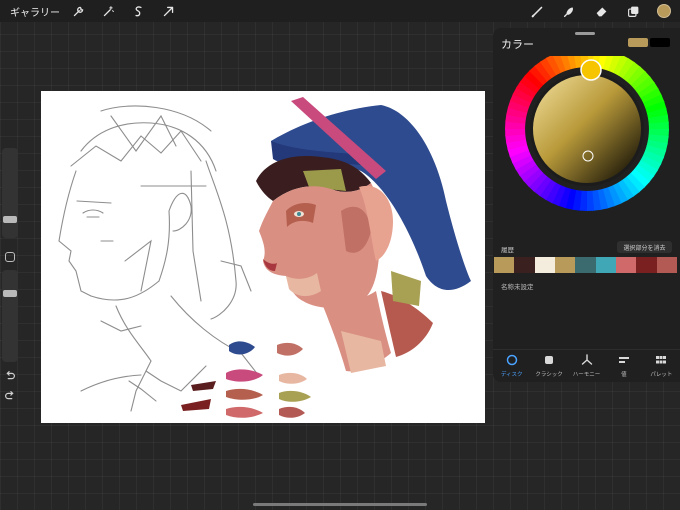 The image size is (680, 510). What do you see at coordinates (661, 360) in the screenshot?
I see `palette-grid-icon` at bounding box center [661, 360].